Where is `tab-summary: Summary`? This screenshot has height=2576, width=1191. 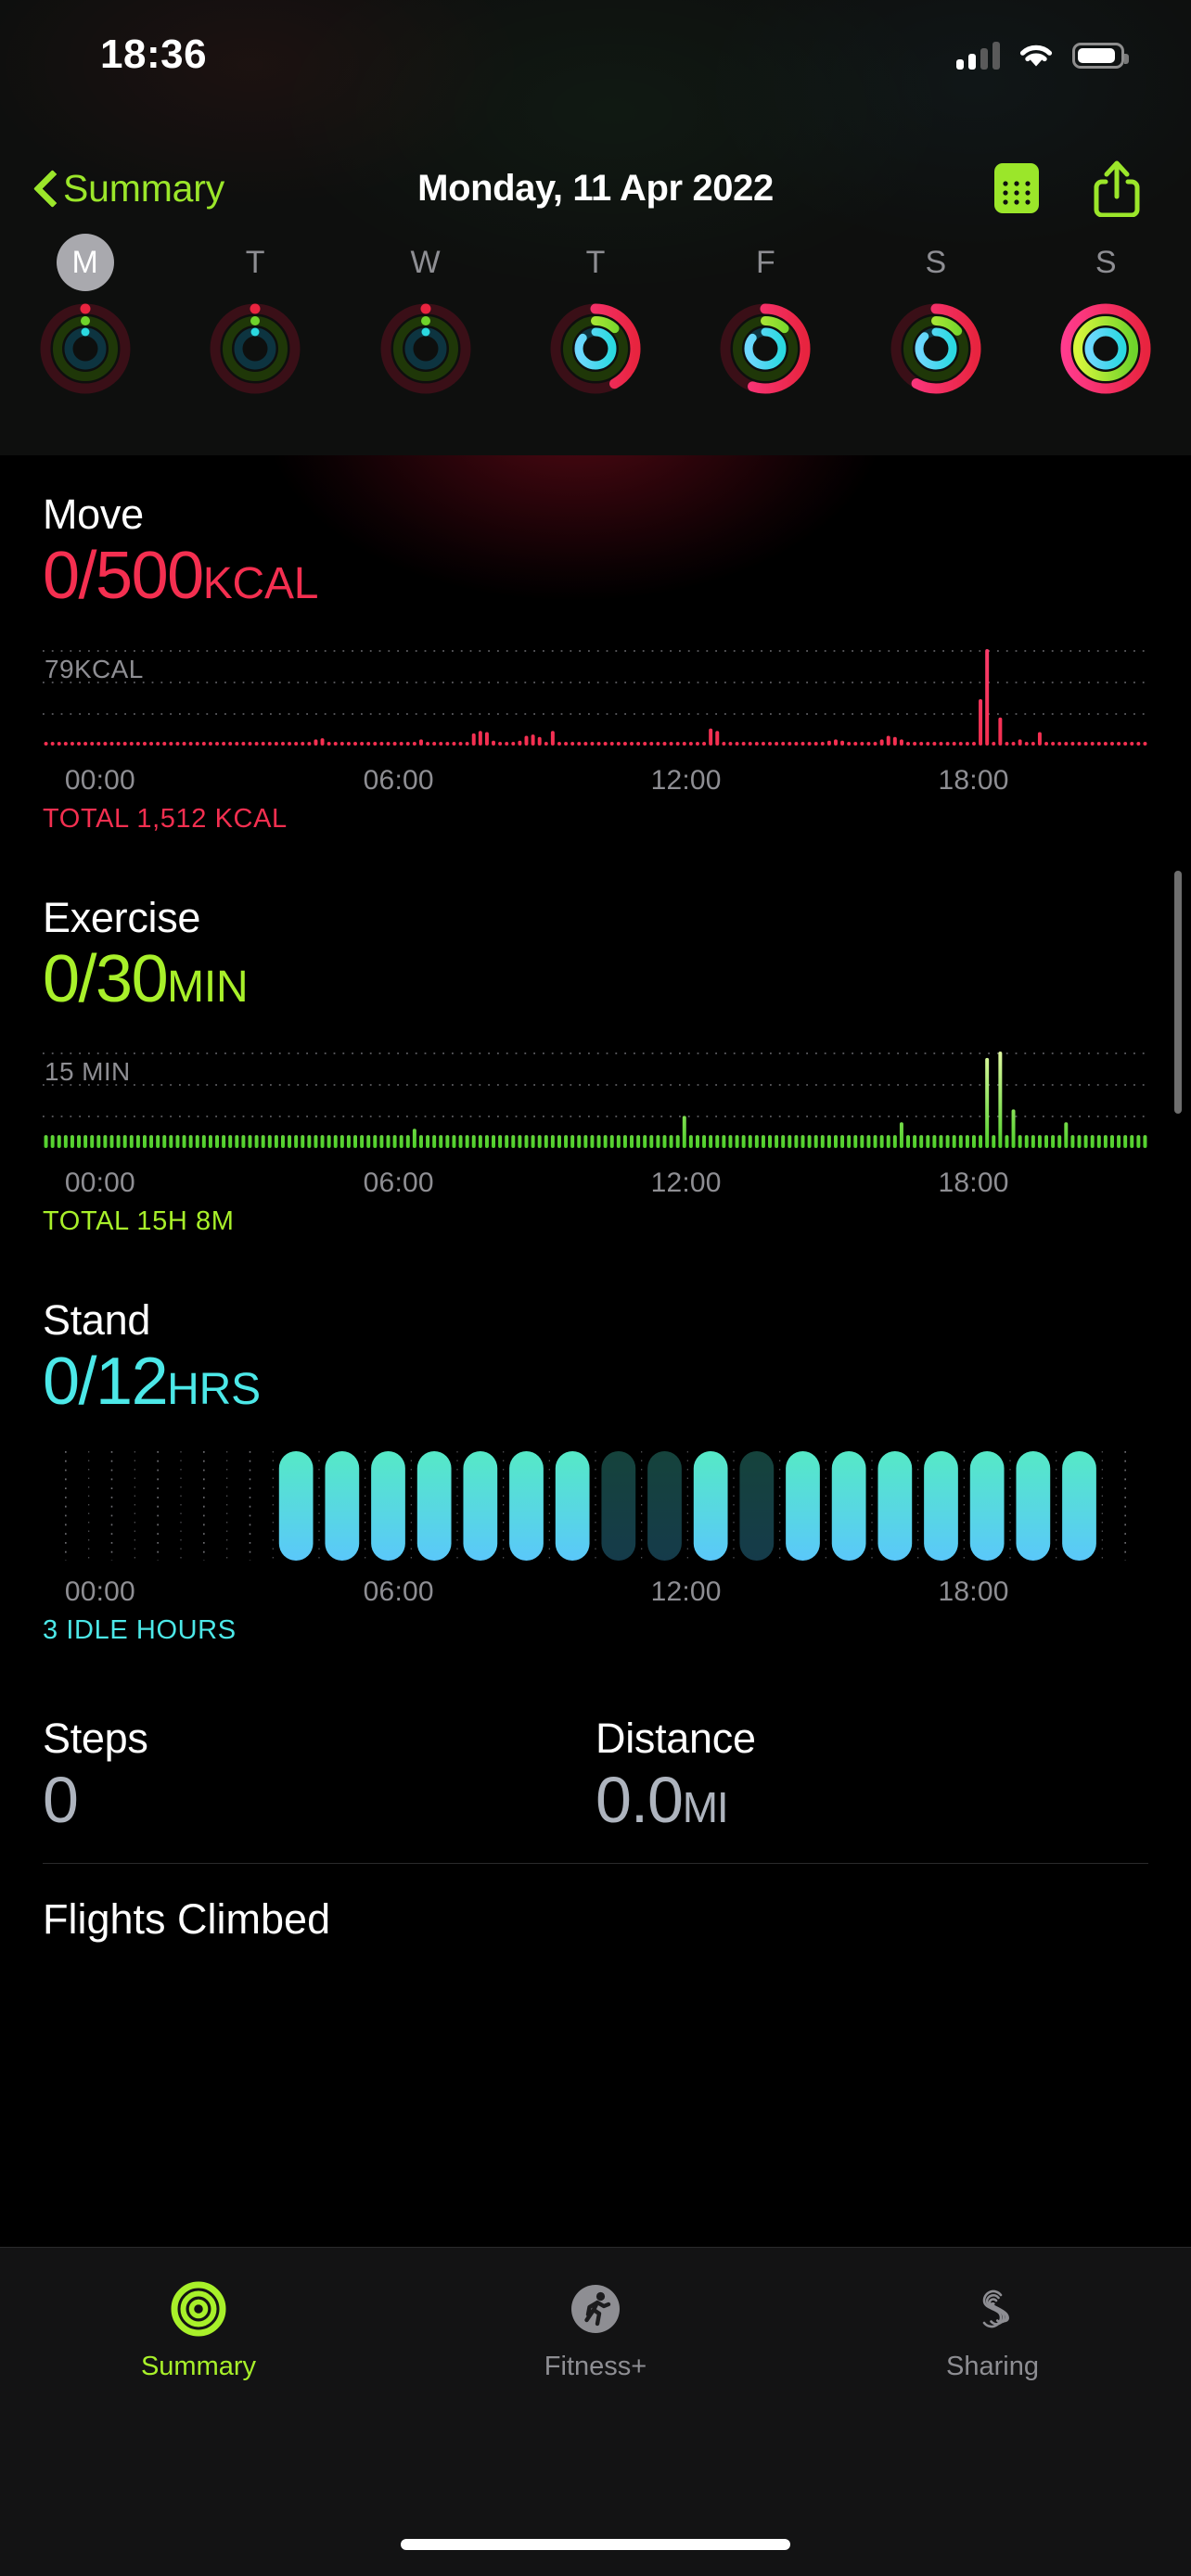
tab-summary: Summary is located at coordinates (198, 2330).